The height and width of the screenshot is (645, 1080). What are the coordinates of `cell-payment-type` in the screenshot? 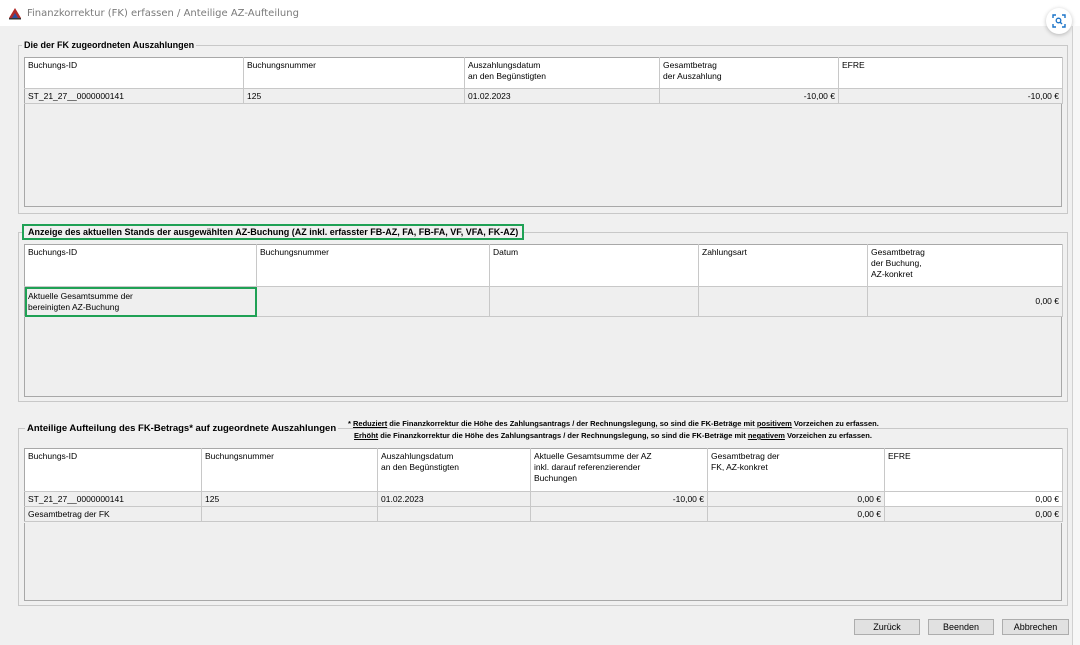 It's located at (783, 301).